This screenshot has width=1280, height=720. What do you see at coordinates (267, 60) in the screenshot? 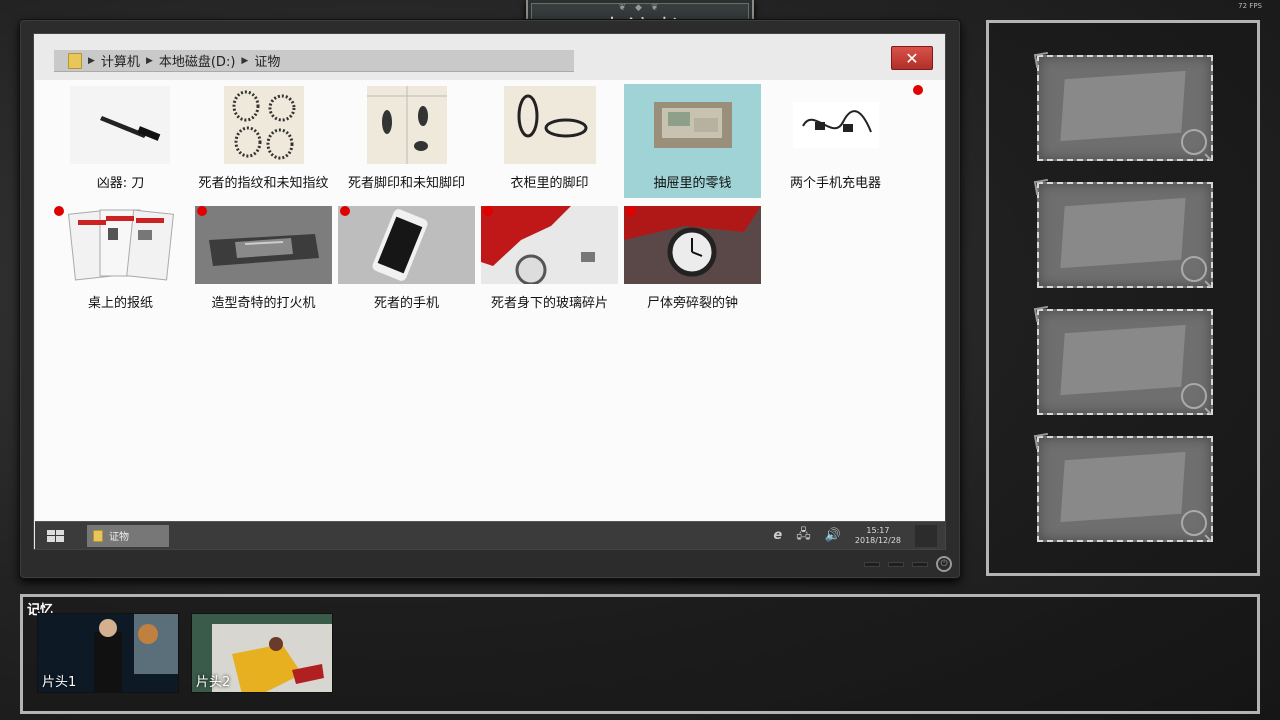
I see `breadcrumb-evidence: 证物` at bounding box center [267, 60].